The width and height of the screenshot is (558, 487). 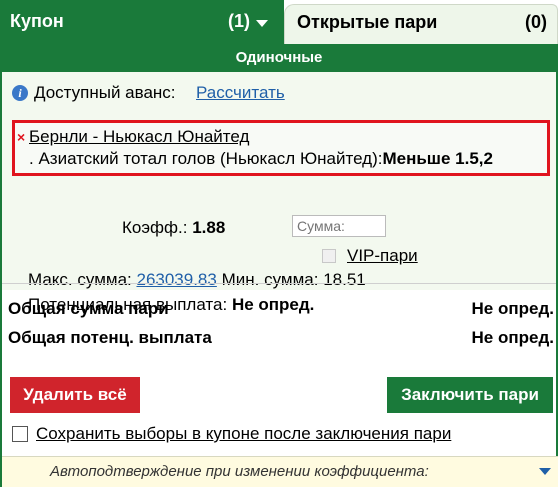 I want to click on vip-checkbox, so click(x=329, y=256).